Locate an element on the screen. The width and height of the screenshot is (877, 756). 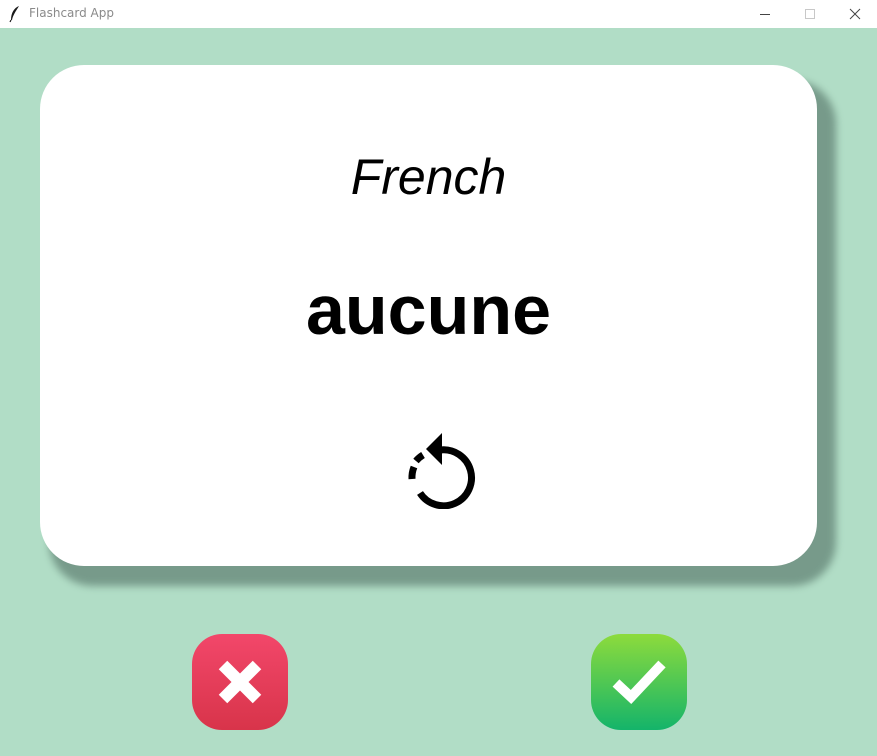
wrong-button is located at coordinates (240, 682).